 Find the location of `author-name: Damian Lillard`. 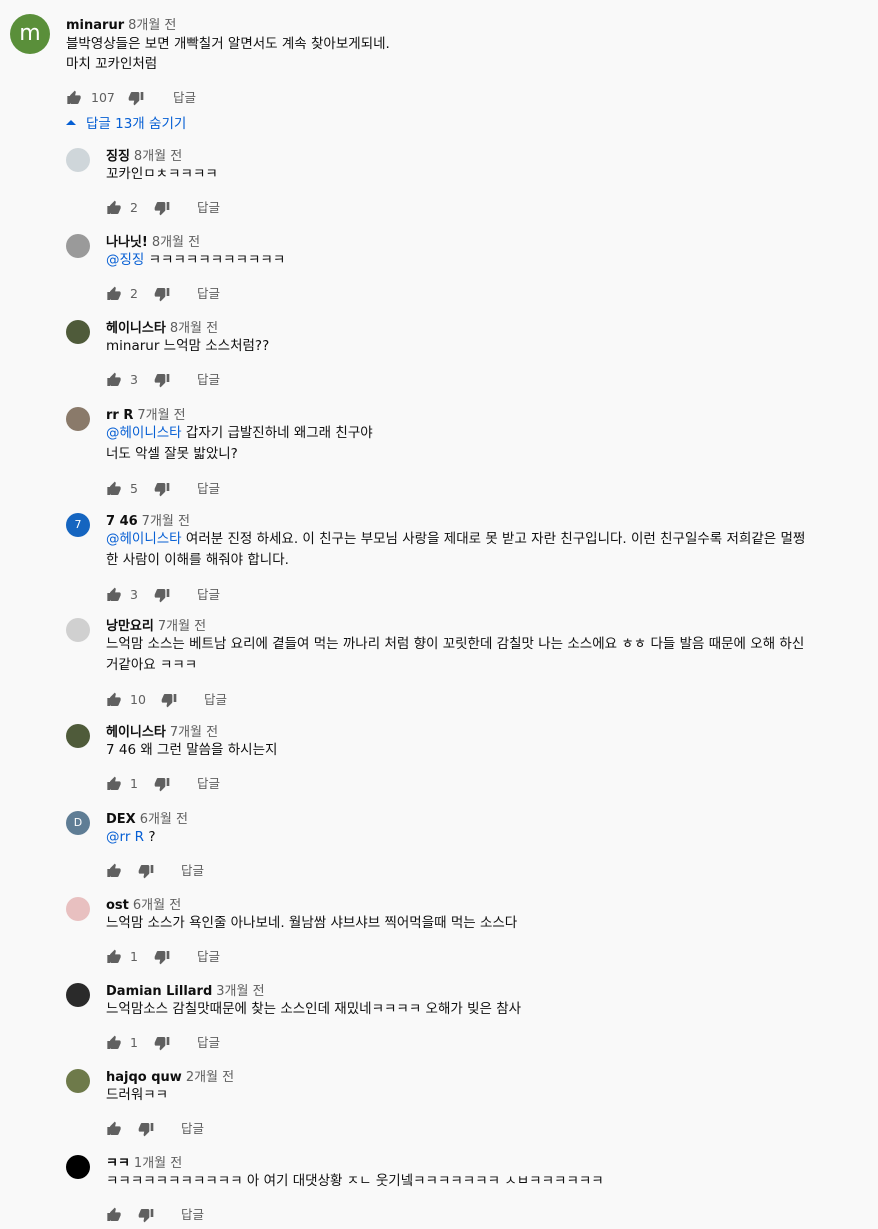

author-name: Damian Lillard is located at coordinates (159, 991).